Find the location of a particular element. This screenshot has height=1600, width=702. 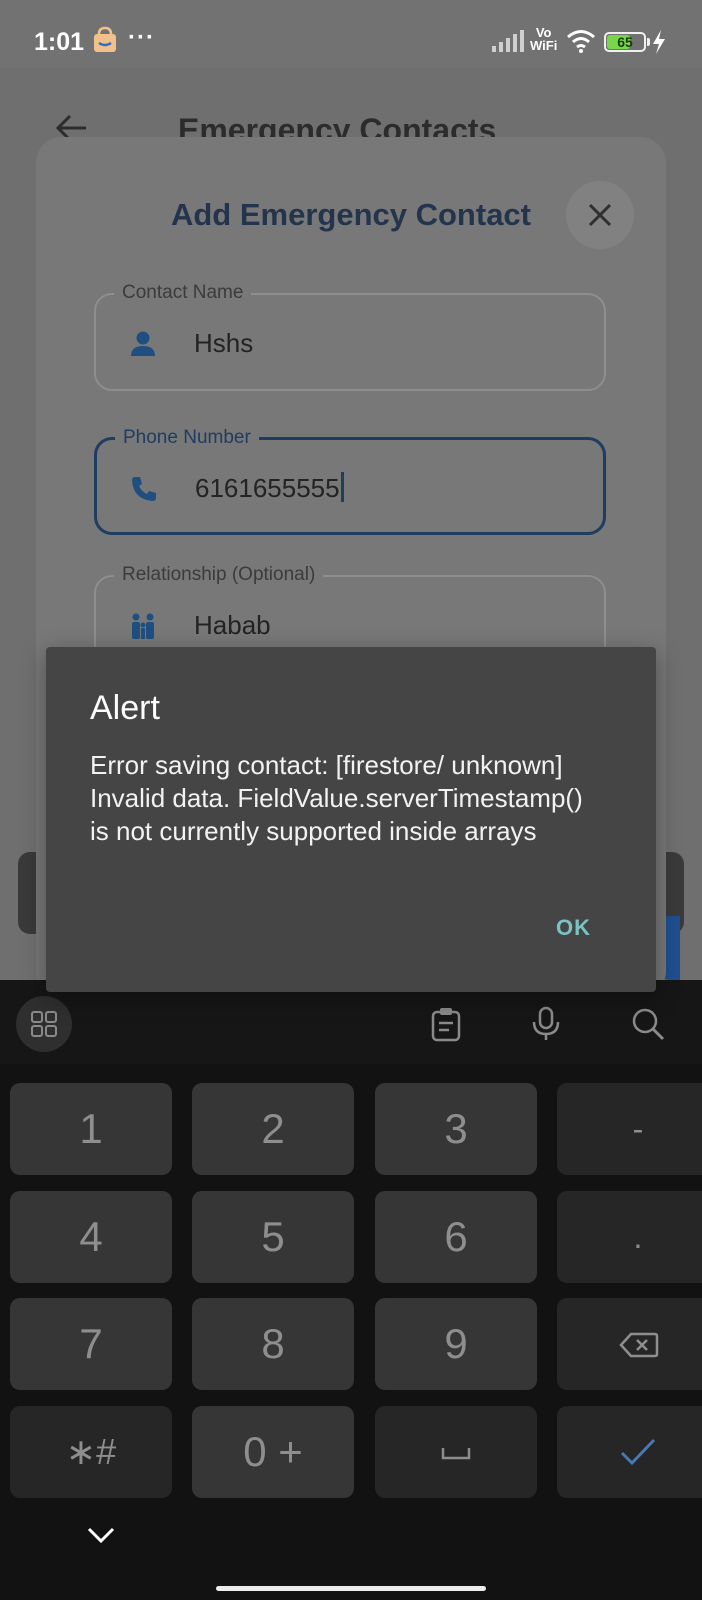

wifi-icon is located at coordinates (581, 41).